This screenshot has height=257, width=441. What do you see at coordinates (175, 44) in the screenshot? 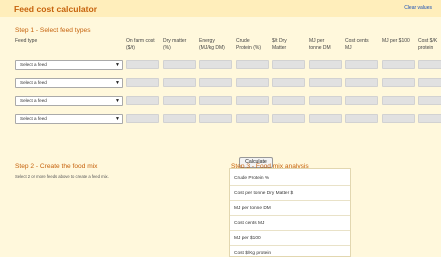
I see `col-header-dry-matter: Dry matter (%)` at bounding box center [175, 44].